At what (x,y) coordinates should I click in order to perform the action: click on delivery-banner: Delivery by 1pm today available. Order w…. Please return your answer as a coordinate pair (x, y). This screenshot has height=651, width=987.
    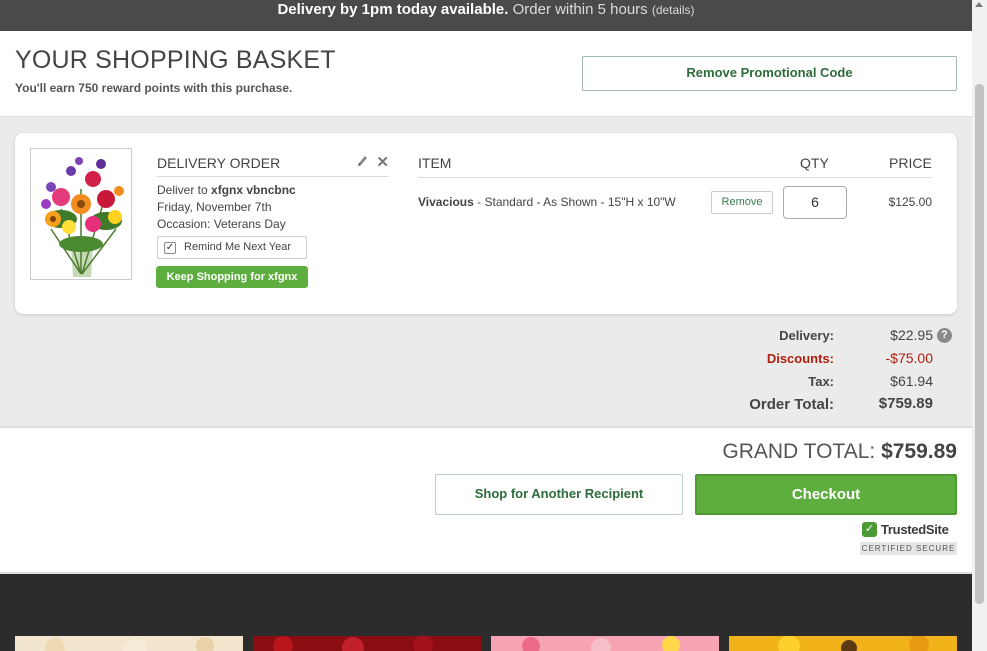
    Looking at the image, I should click on (486, 15).